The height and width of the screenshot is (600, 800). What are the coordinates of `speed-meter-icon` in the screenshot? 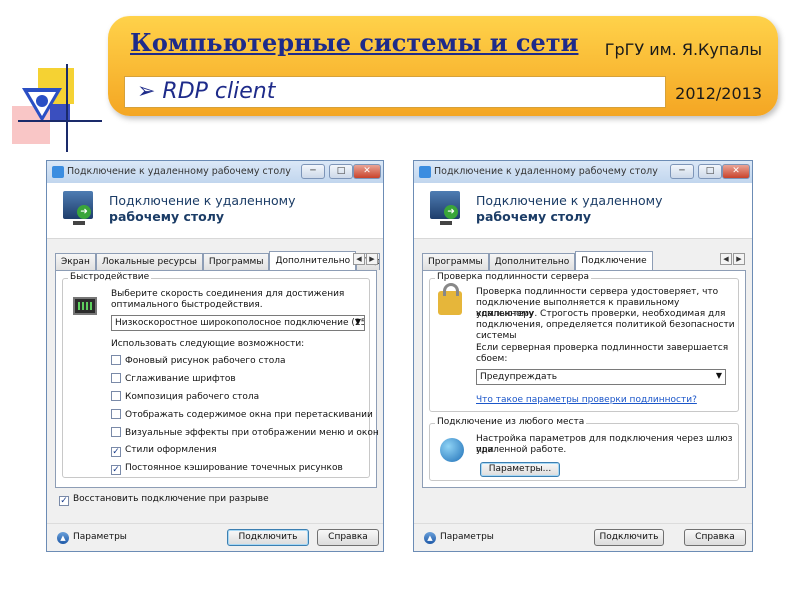 It's located at (85, 306).